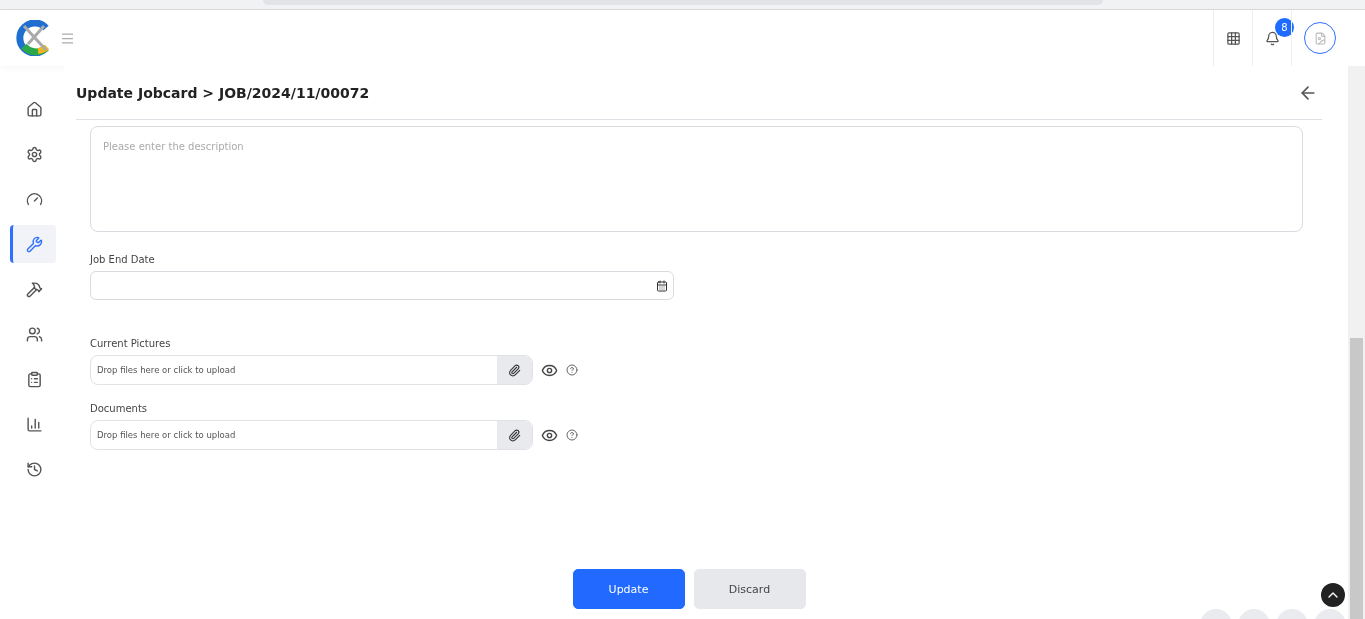 The image size is (1365, 619). What do you see at coordinates (119, 408) in the screenshot?
I see `field-label: Documents` at bounding box center [119, 408].